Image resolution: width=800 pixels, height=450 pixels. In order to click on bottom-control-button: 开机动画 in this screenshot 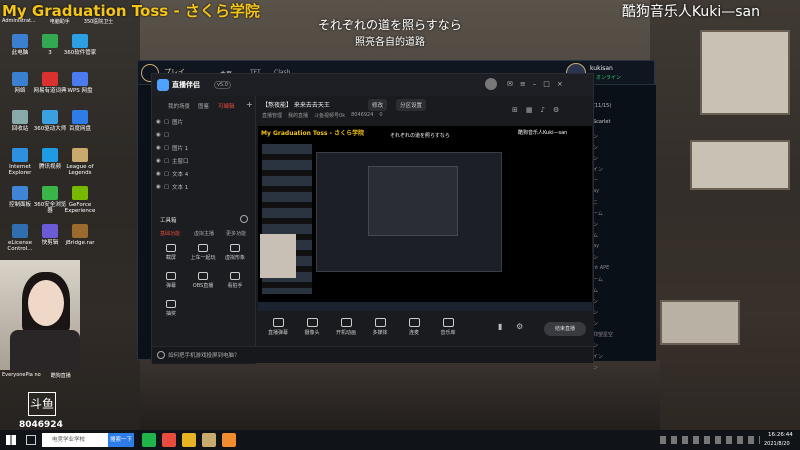, I will do `click(346, 327)`.